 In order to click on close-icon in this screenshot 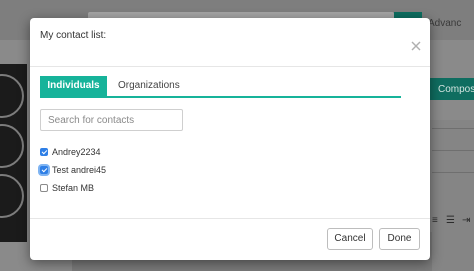, I will do `click(416, 46)`.